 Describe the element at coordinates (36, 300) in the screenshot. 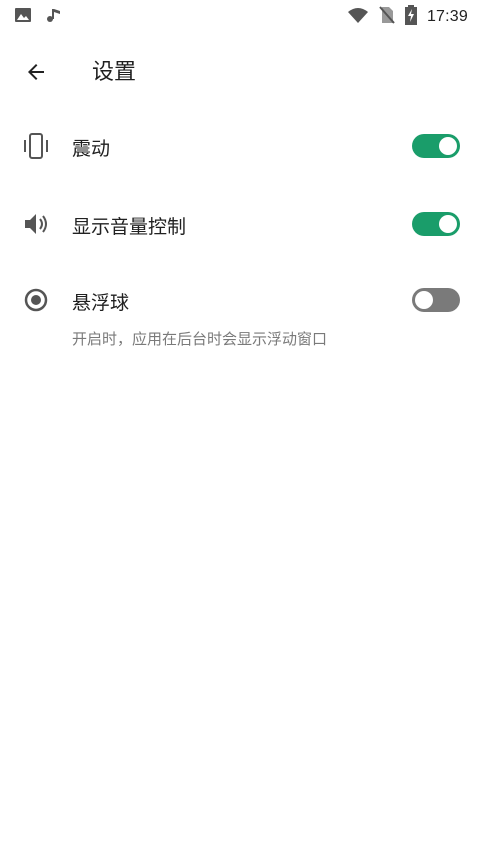

I see `radio-button-icon` at that location.